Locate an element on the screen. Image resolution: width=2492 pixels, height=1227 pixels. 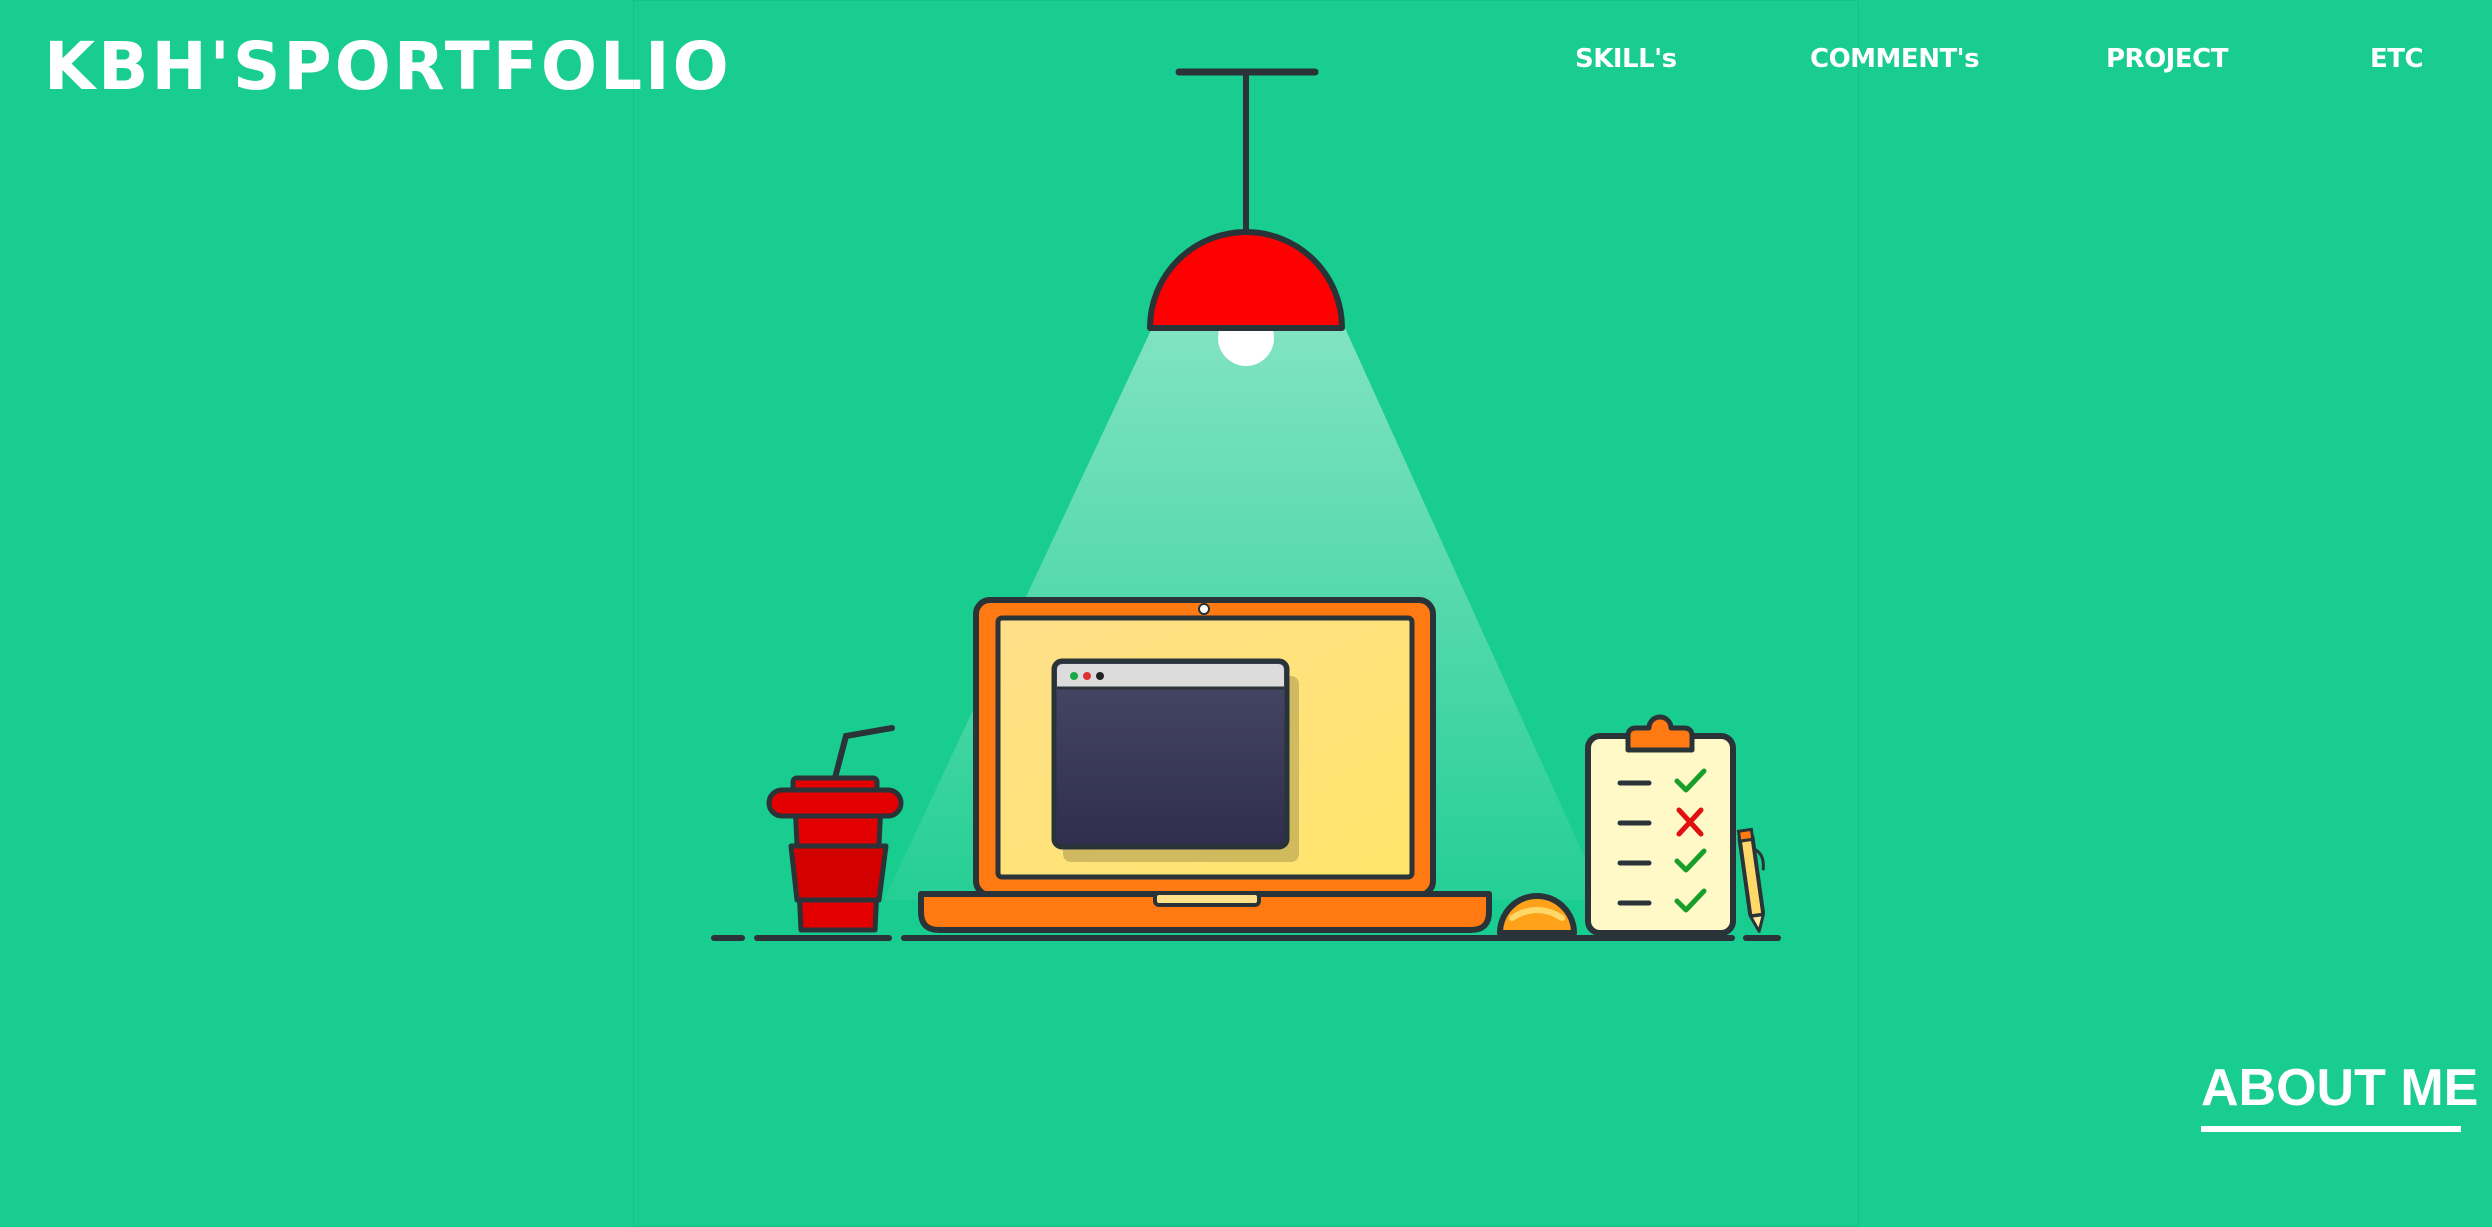
about-me-link: ABOUT ME is located at coordinates (2339, 1088).